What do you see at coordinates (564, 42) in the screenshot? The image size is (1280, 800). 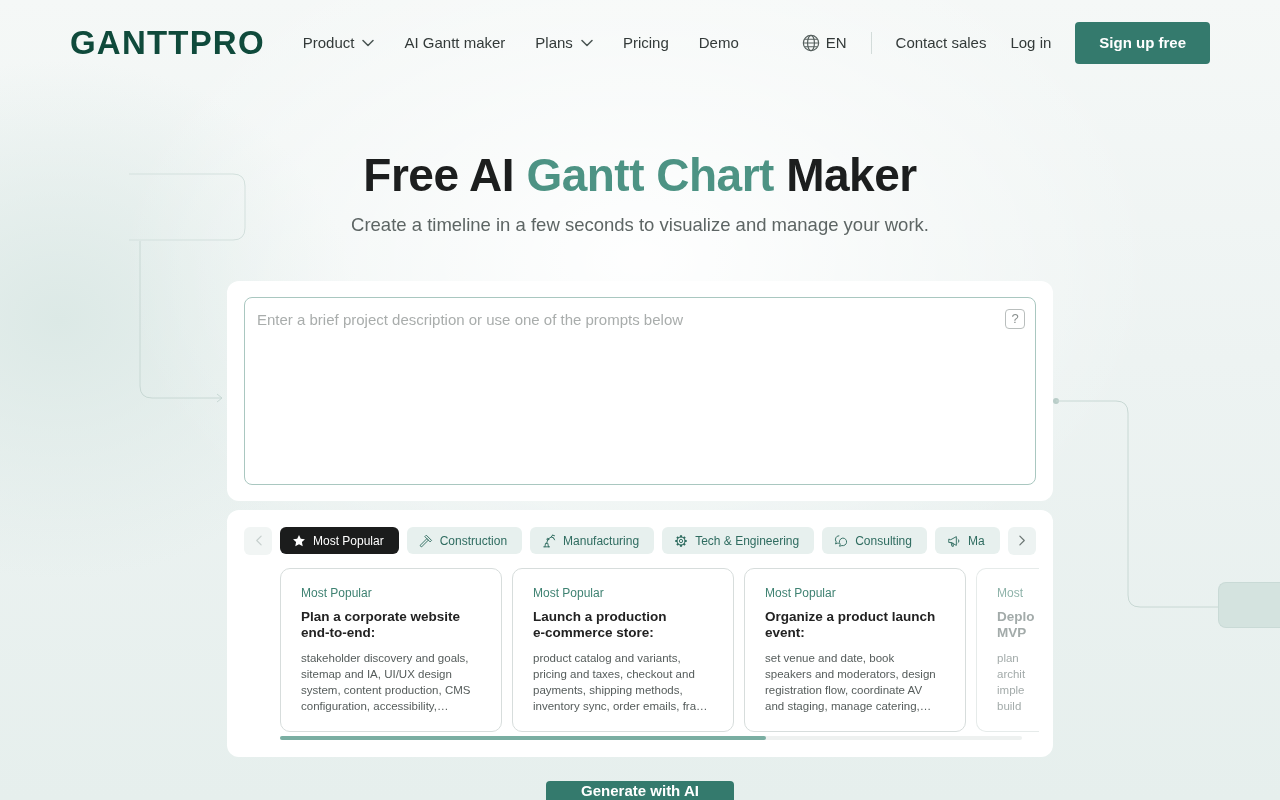 I see `nav-link: Plans` at bounding box center [564, 42].